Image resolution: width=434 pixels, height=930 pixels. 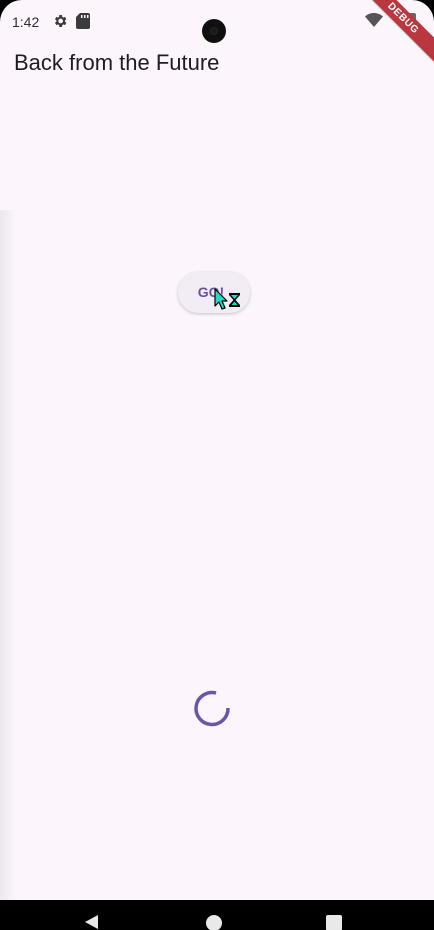 What do you see at coordinates (212, 708) in the screenshot?
I see `loading-spinner-icon` at bounding box center [212, 708].